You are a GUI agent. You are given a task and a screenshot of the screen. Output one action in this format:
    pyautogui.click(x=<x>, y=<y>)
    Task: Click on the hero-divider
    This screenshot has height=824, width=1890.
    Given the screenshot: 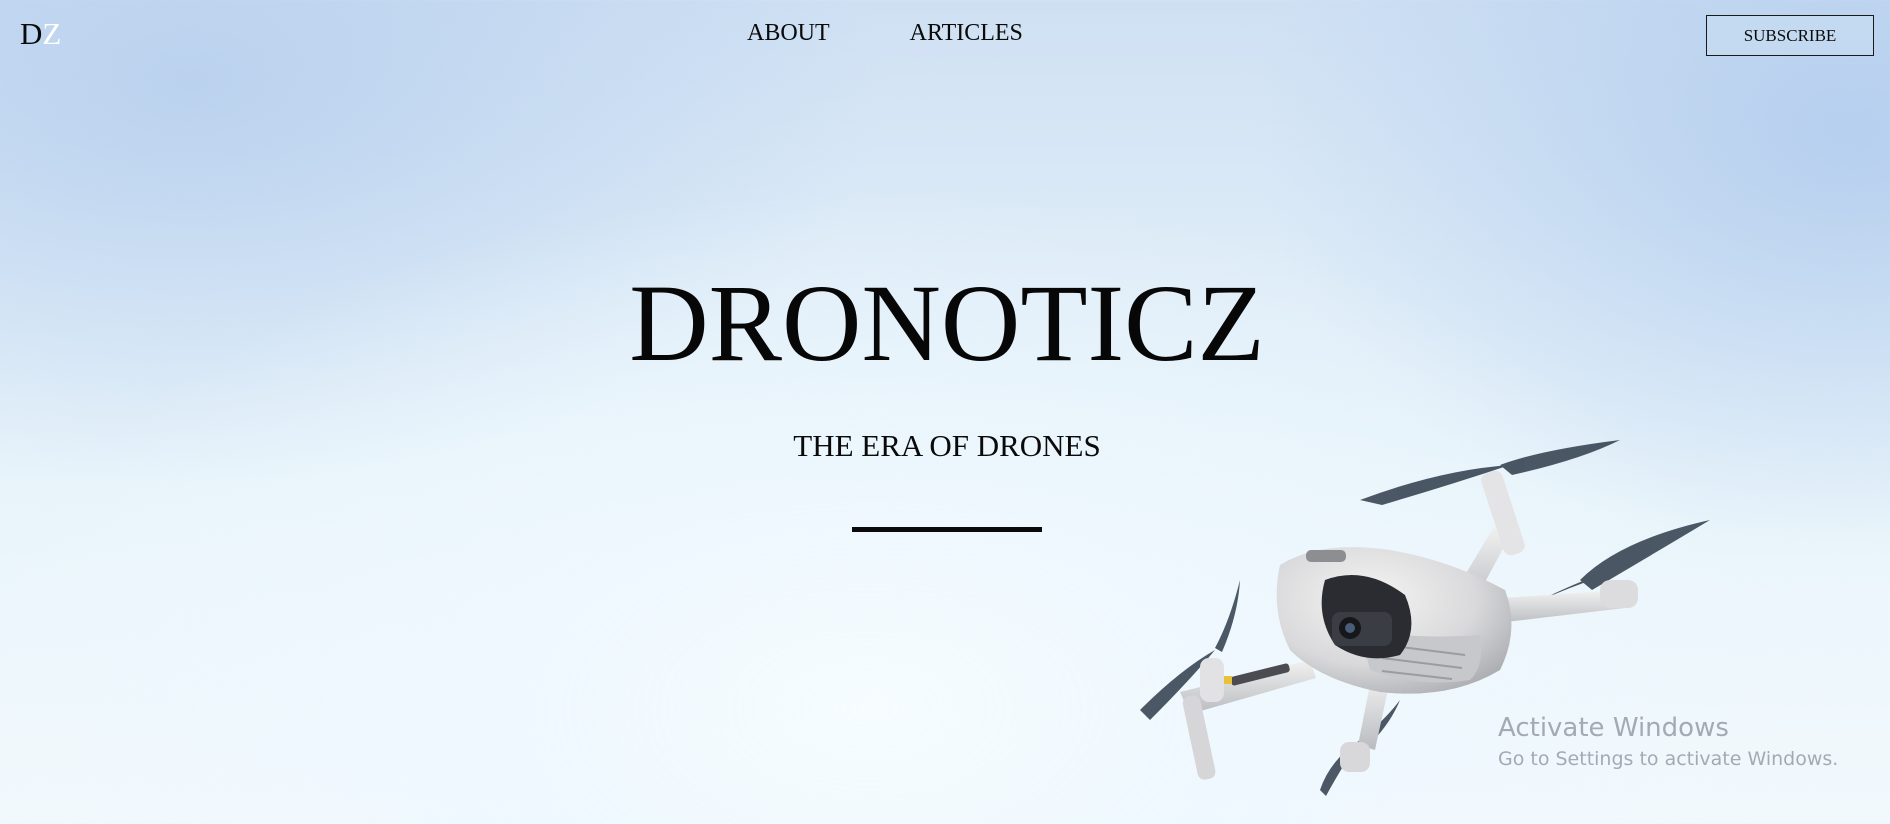 What is the action you would take?
    pyautogui.click(x=947, y=529)
    